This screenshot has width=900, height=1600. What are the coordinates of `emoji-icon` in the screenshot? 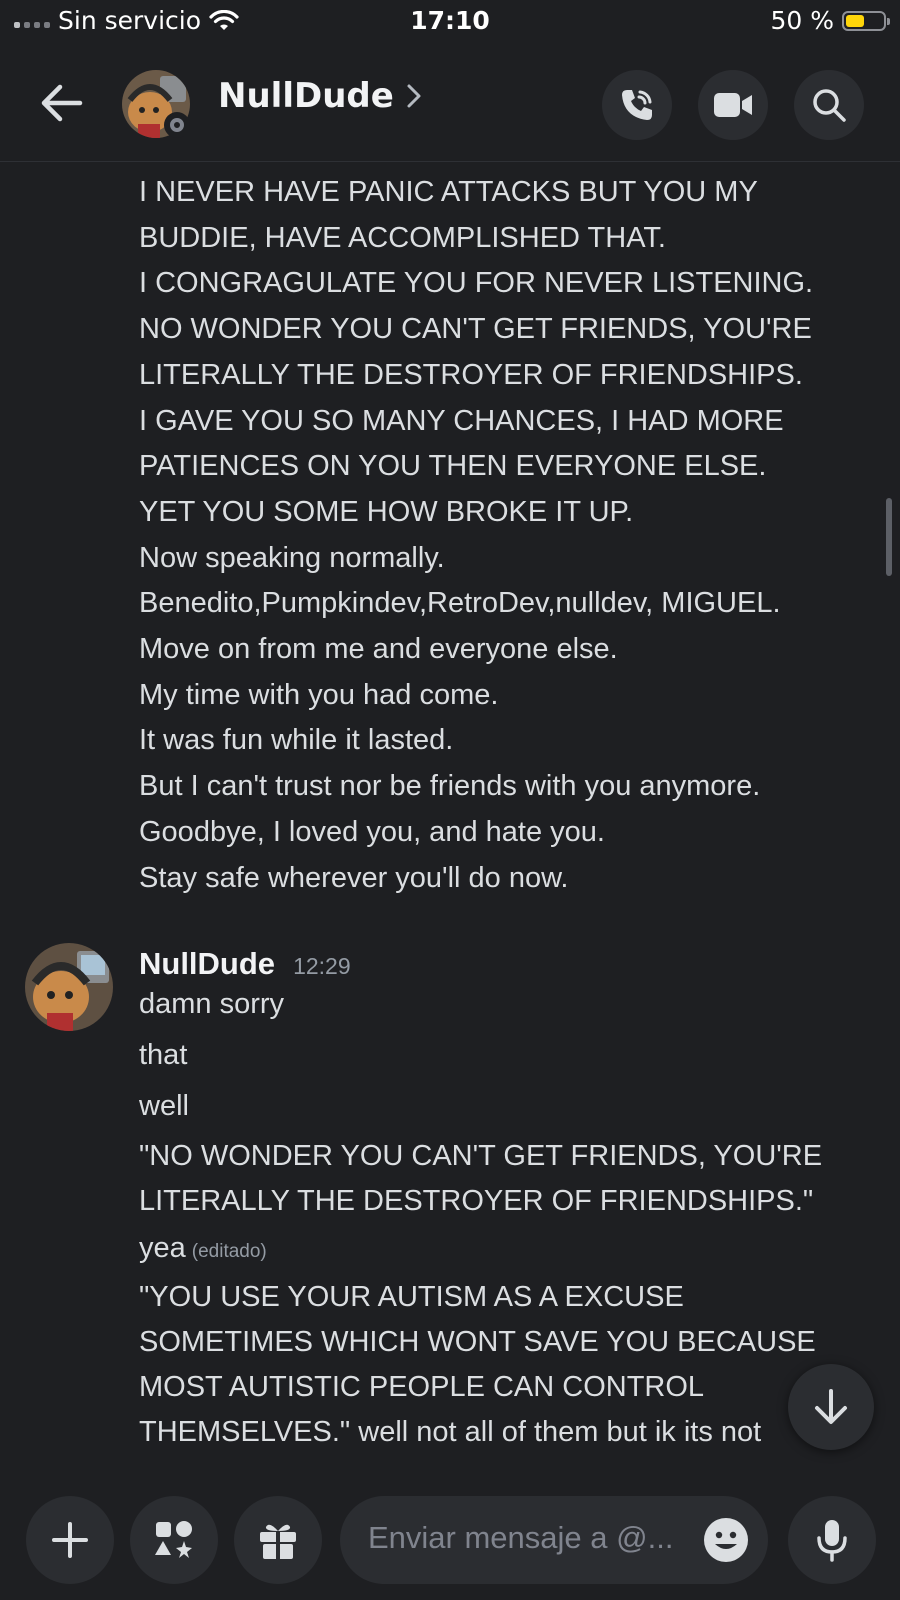 It's located at (726, 1540).